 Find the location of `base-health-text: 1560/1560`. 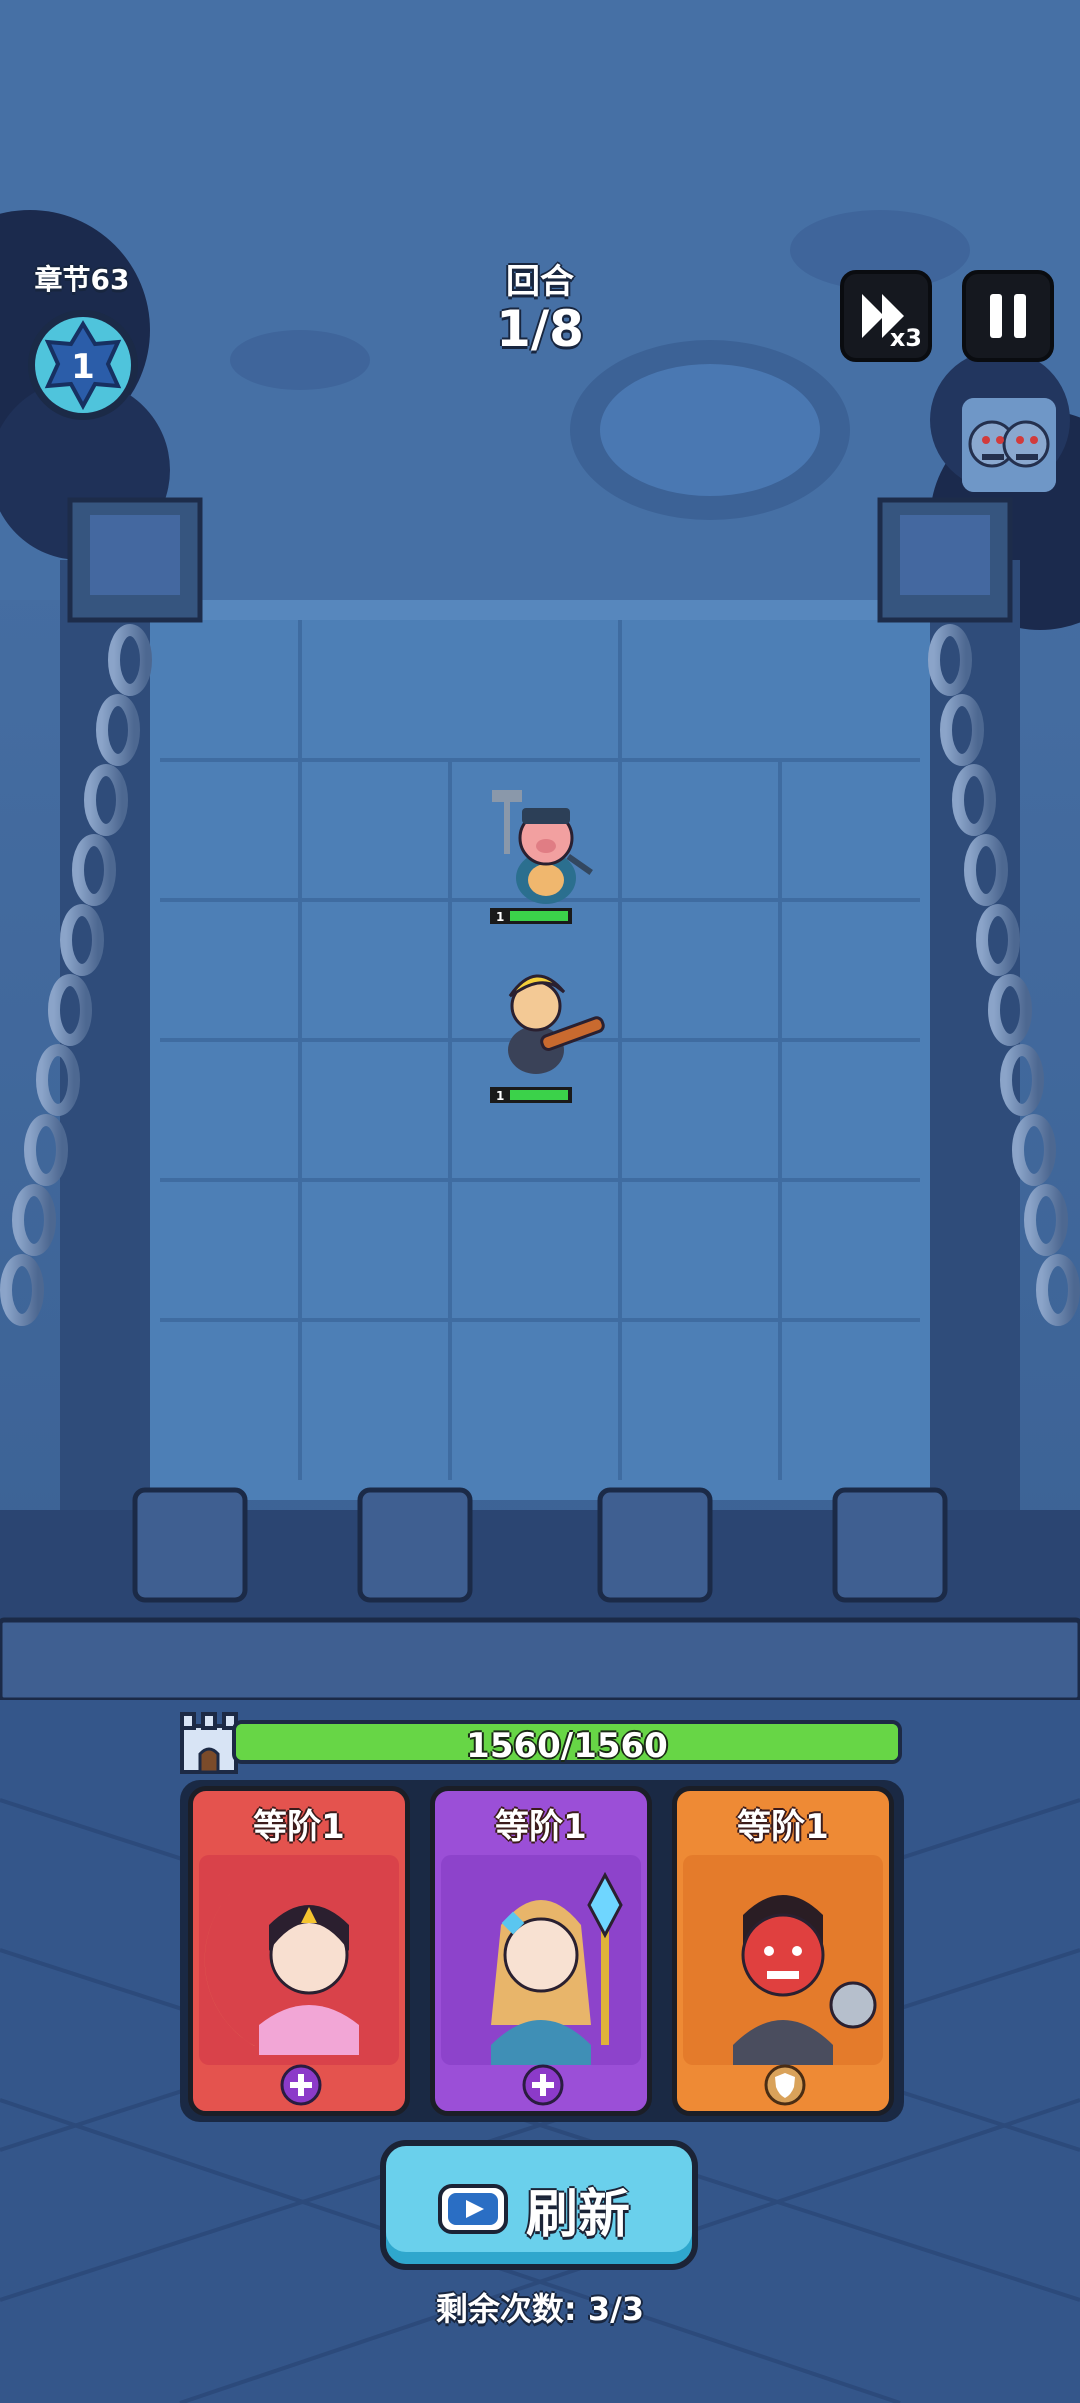

base-health-text: 1560/1560 is located at coordinates (567, 1746).